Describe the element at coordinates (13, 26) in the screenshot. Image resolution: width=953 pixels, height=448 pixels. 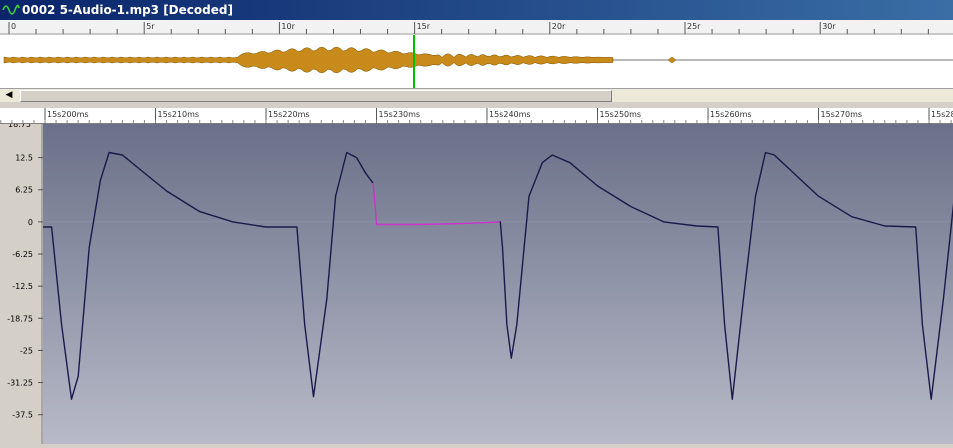
I see `overview-tick-label: 0` at that location.